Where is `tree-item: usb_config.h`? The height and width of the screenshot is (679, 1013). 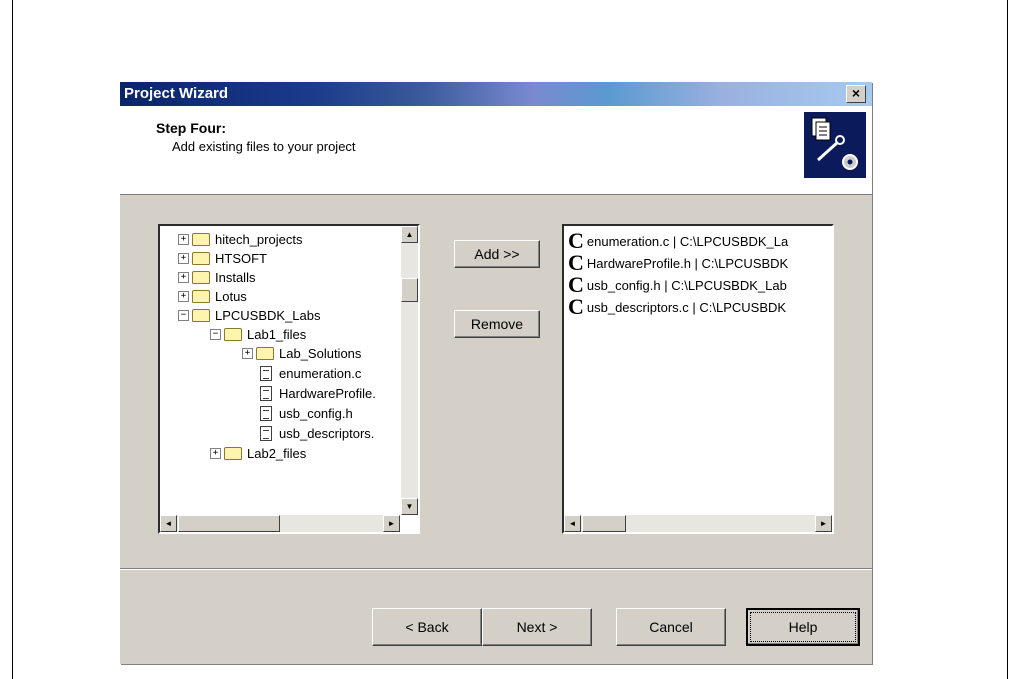
tree-item: usb_config.h is located at coordinates (306, 413).